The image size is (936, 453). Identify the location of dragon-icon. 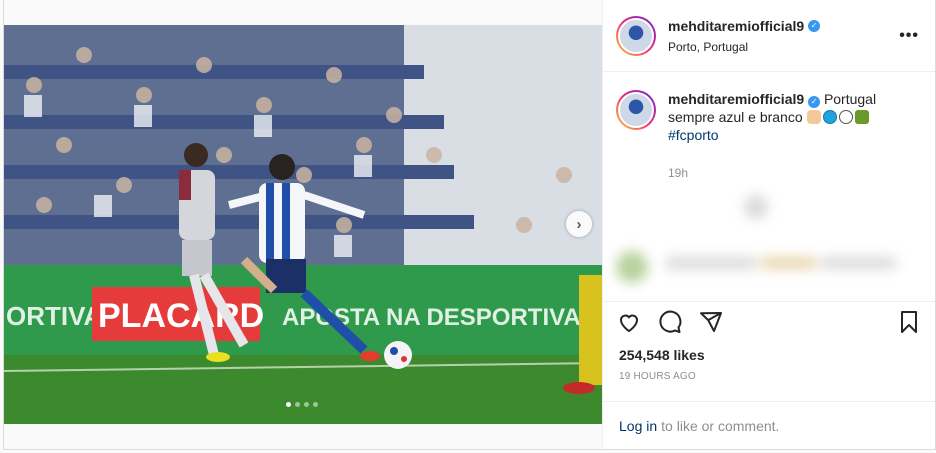
(861, 117).